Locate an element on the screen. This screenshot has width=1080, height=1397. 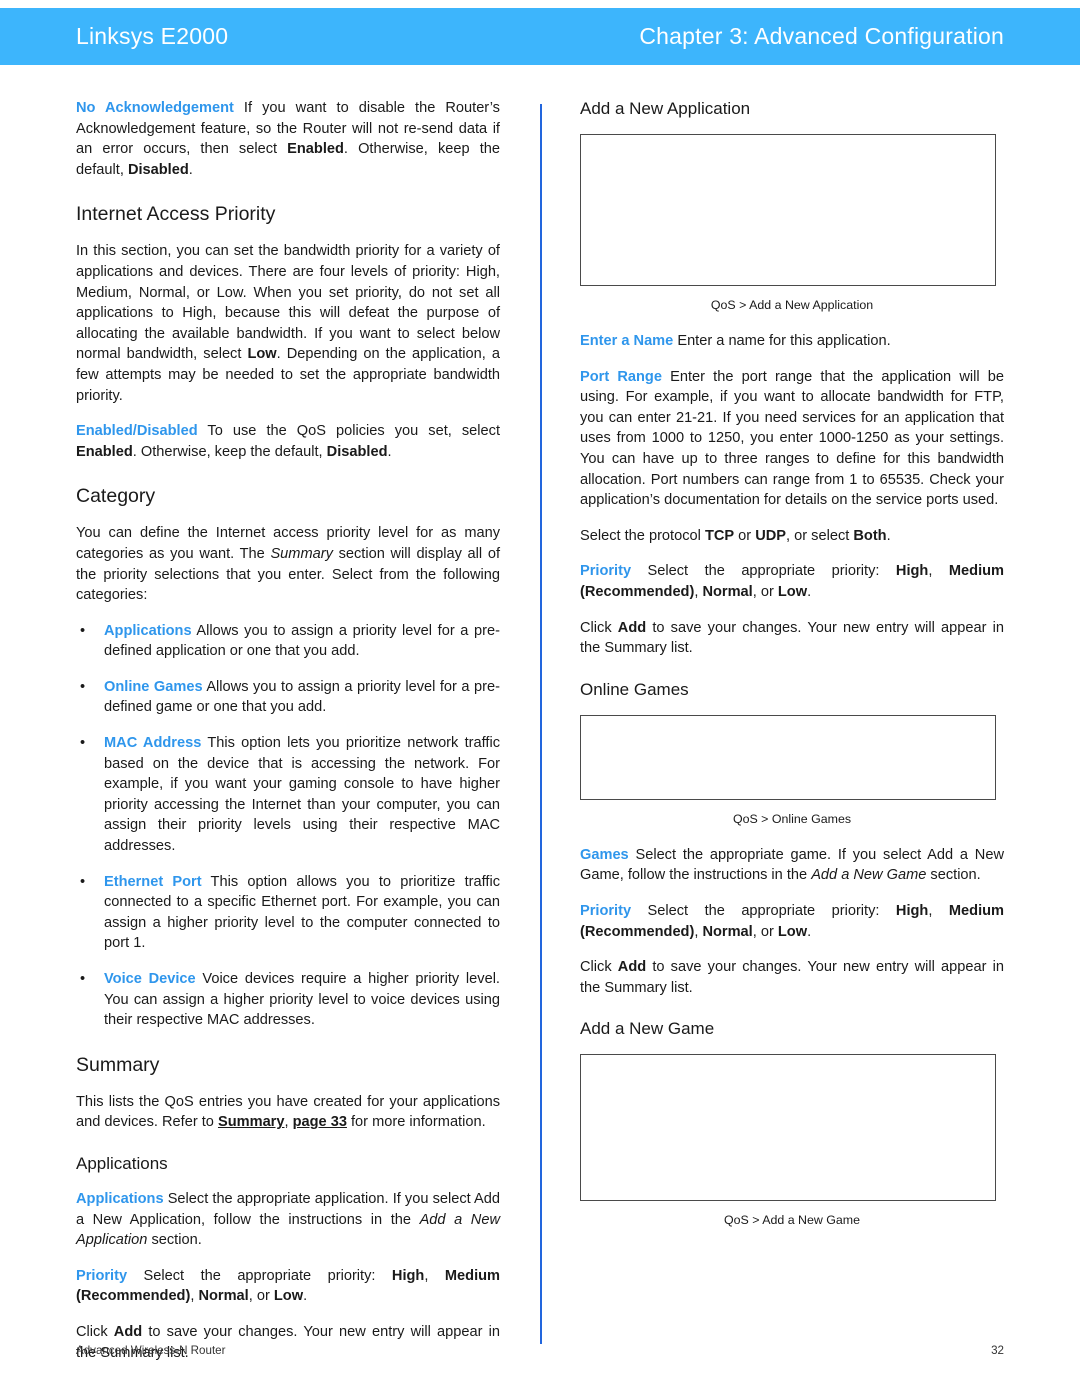
page-number: 32 is located at coordinates (997, 1350).